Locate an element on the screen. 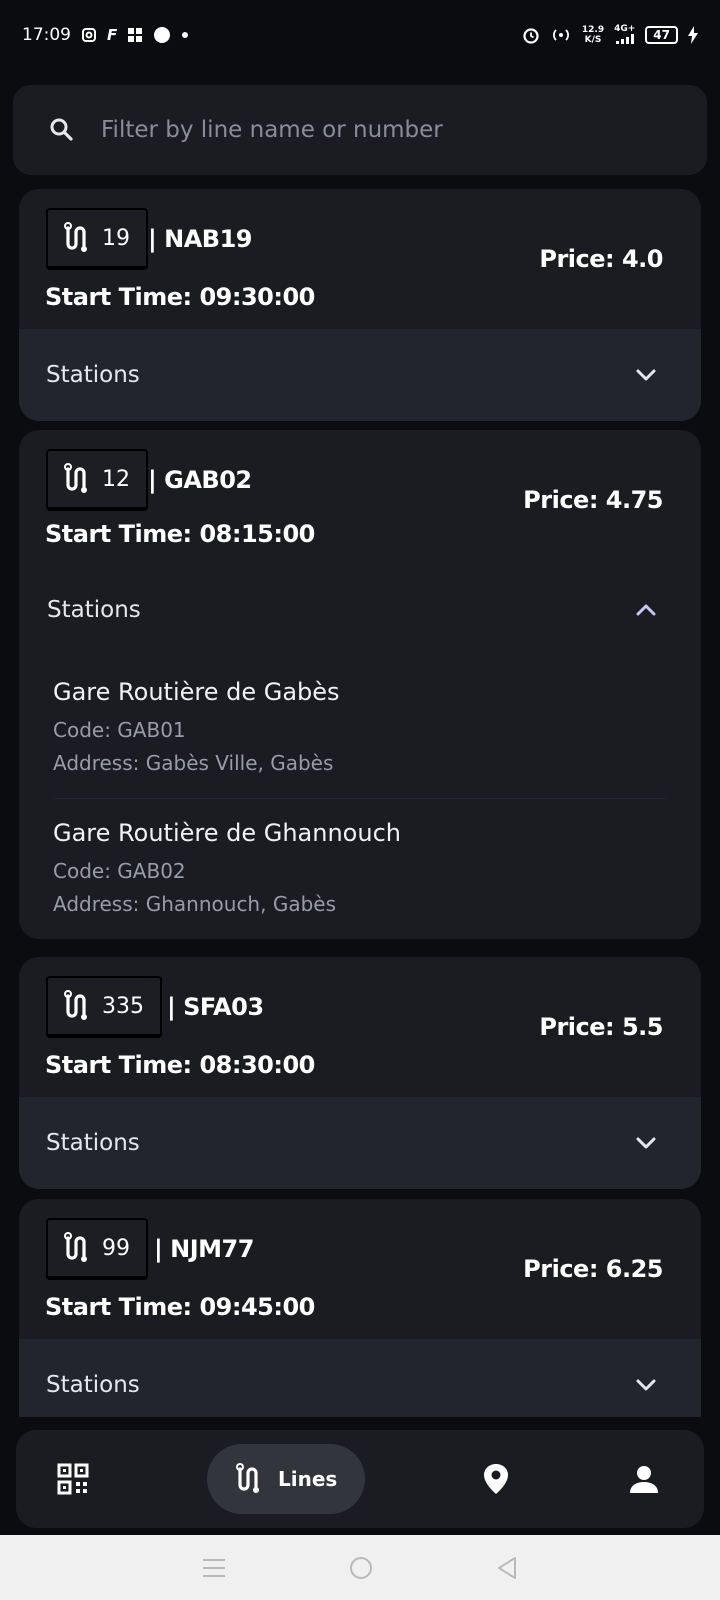 This screenshot has height=1600, width=720. signal-bars-icon is located at coordinates (624, 38).